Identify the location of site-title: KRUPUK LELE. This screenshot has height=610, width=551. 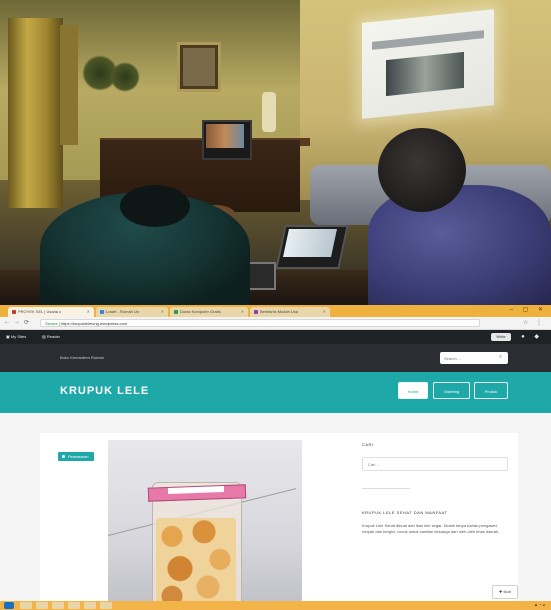
(104, 391).